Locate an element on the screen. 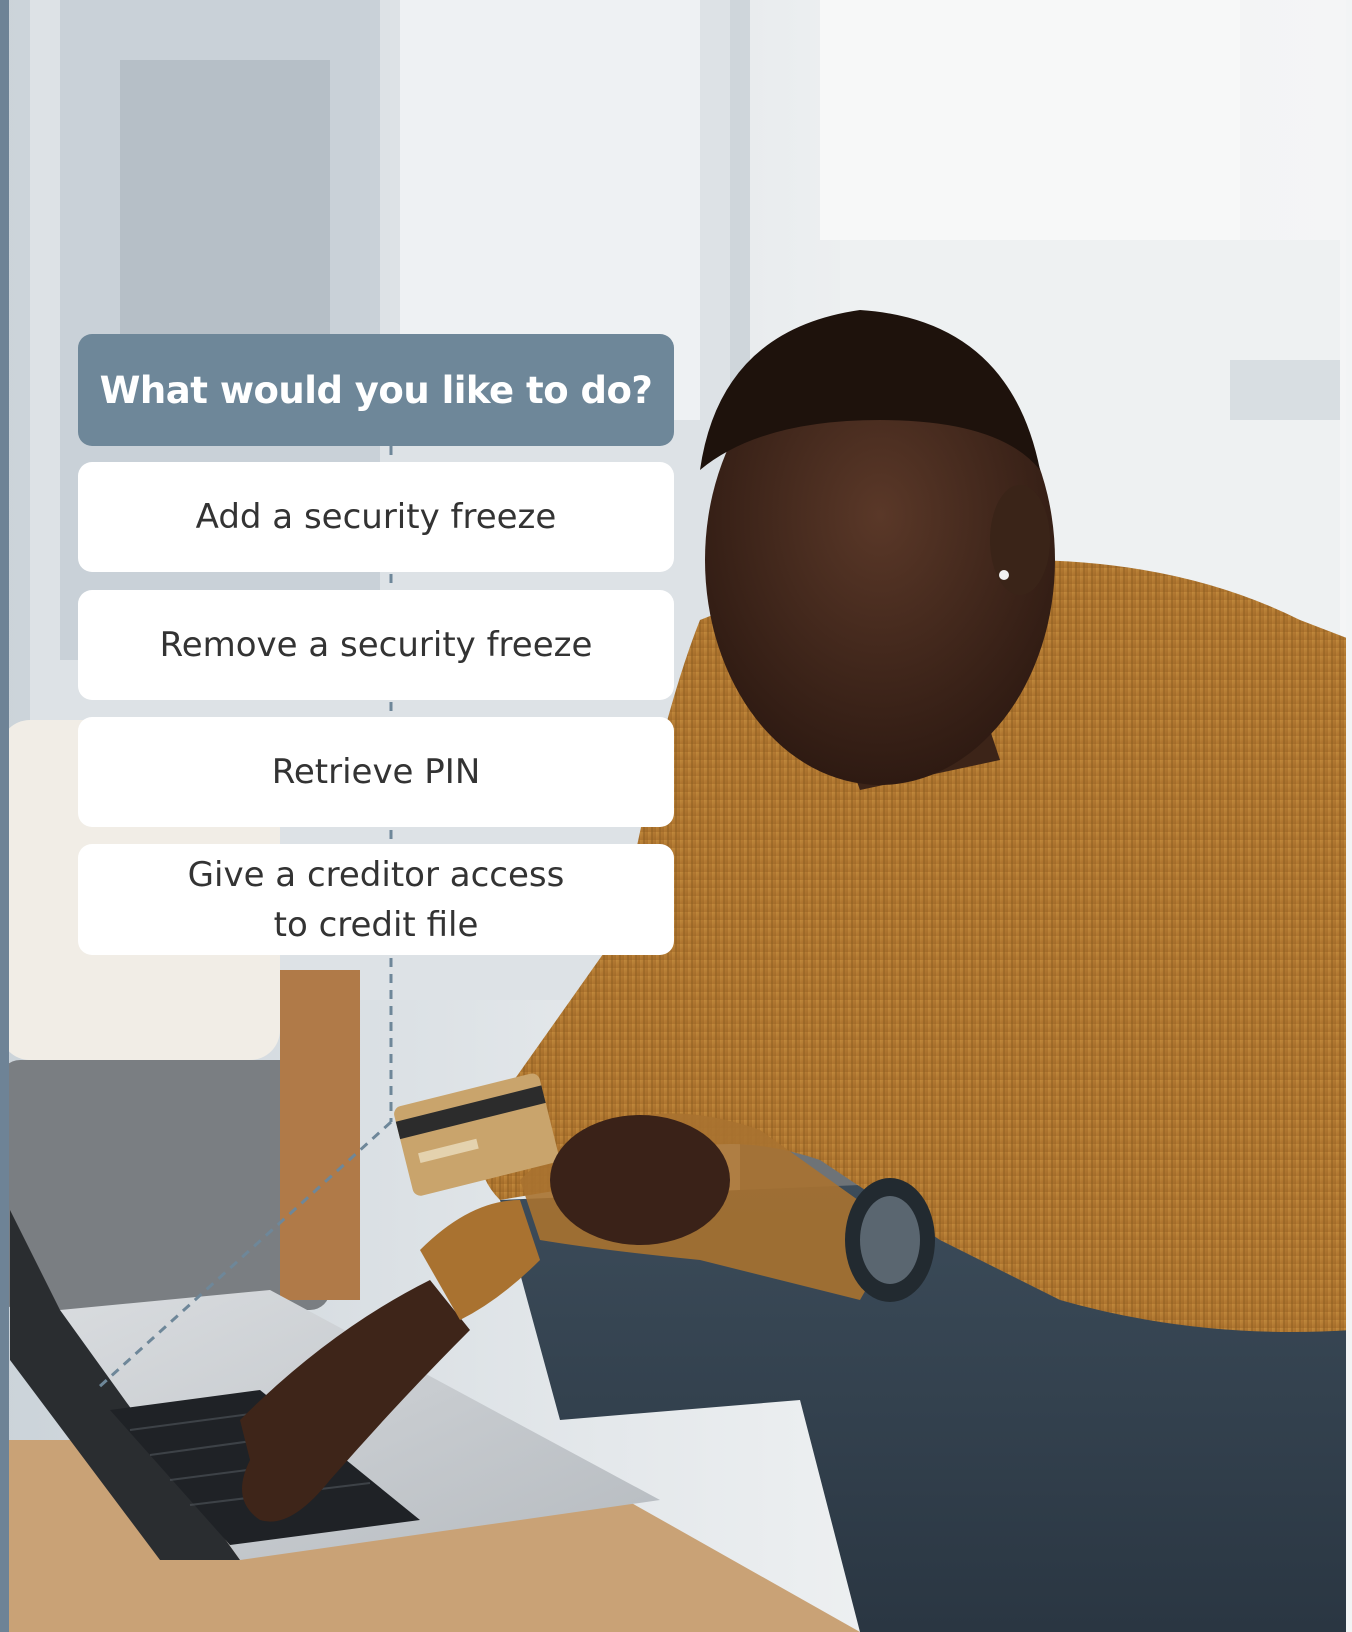 Image resolution: width=1352 pixels, height=1632 pixels. left-accent-bar is located at coordinates (4, 816).